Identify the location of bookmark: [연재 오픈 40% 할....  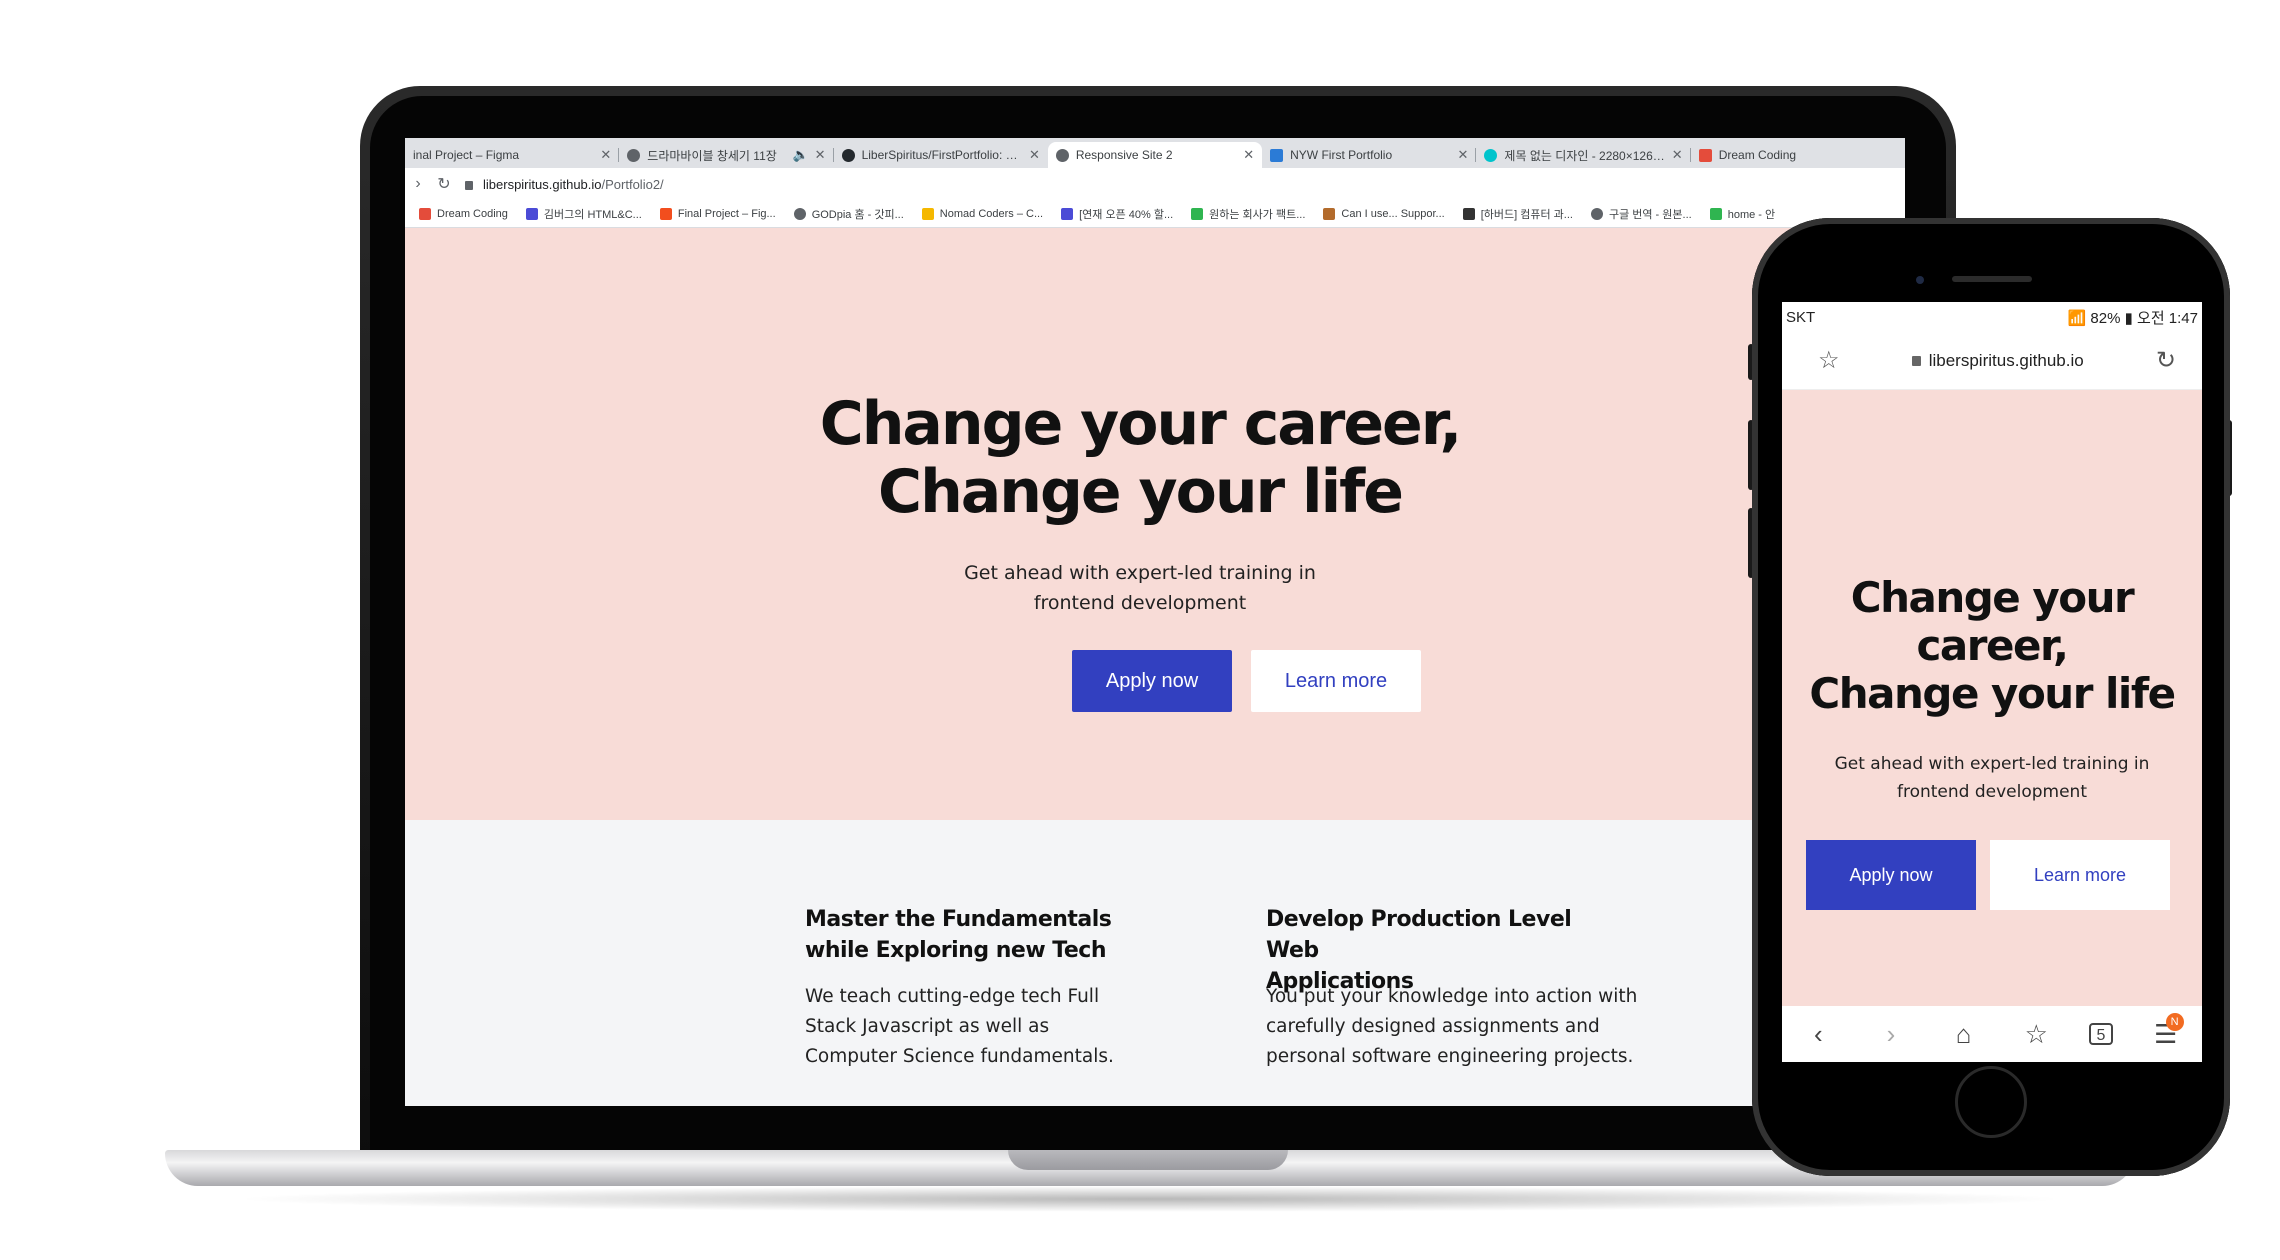
(1117, 214).